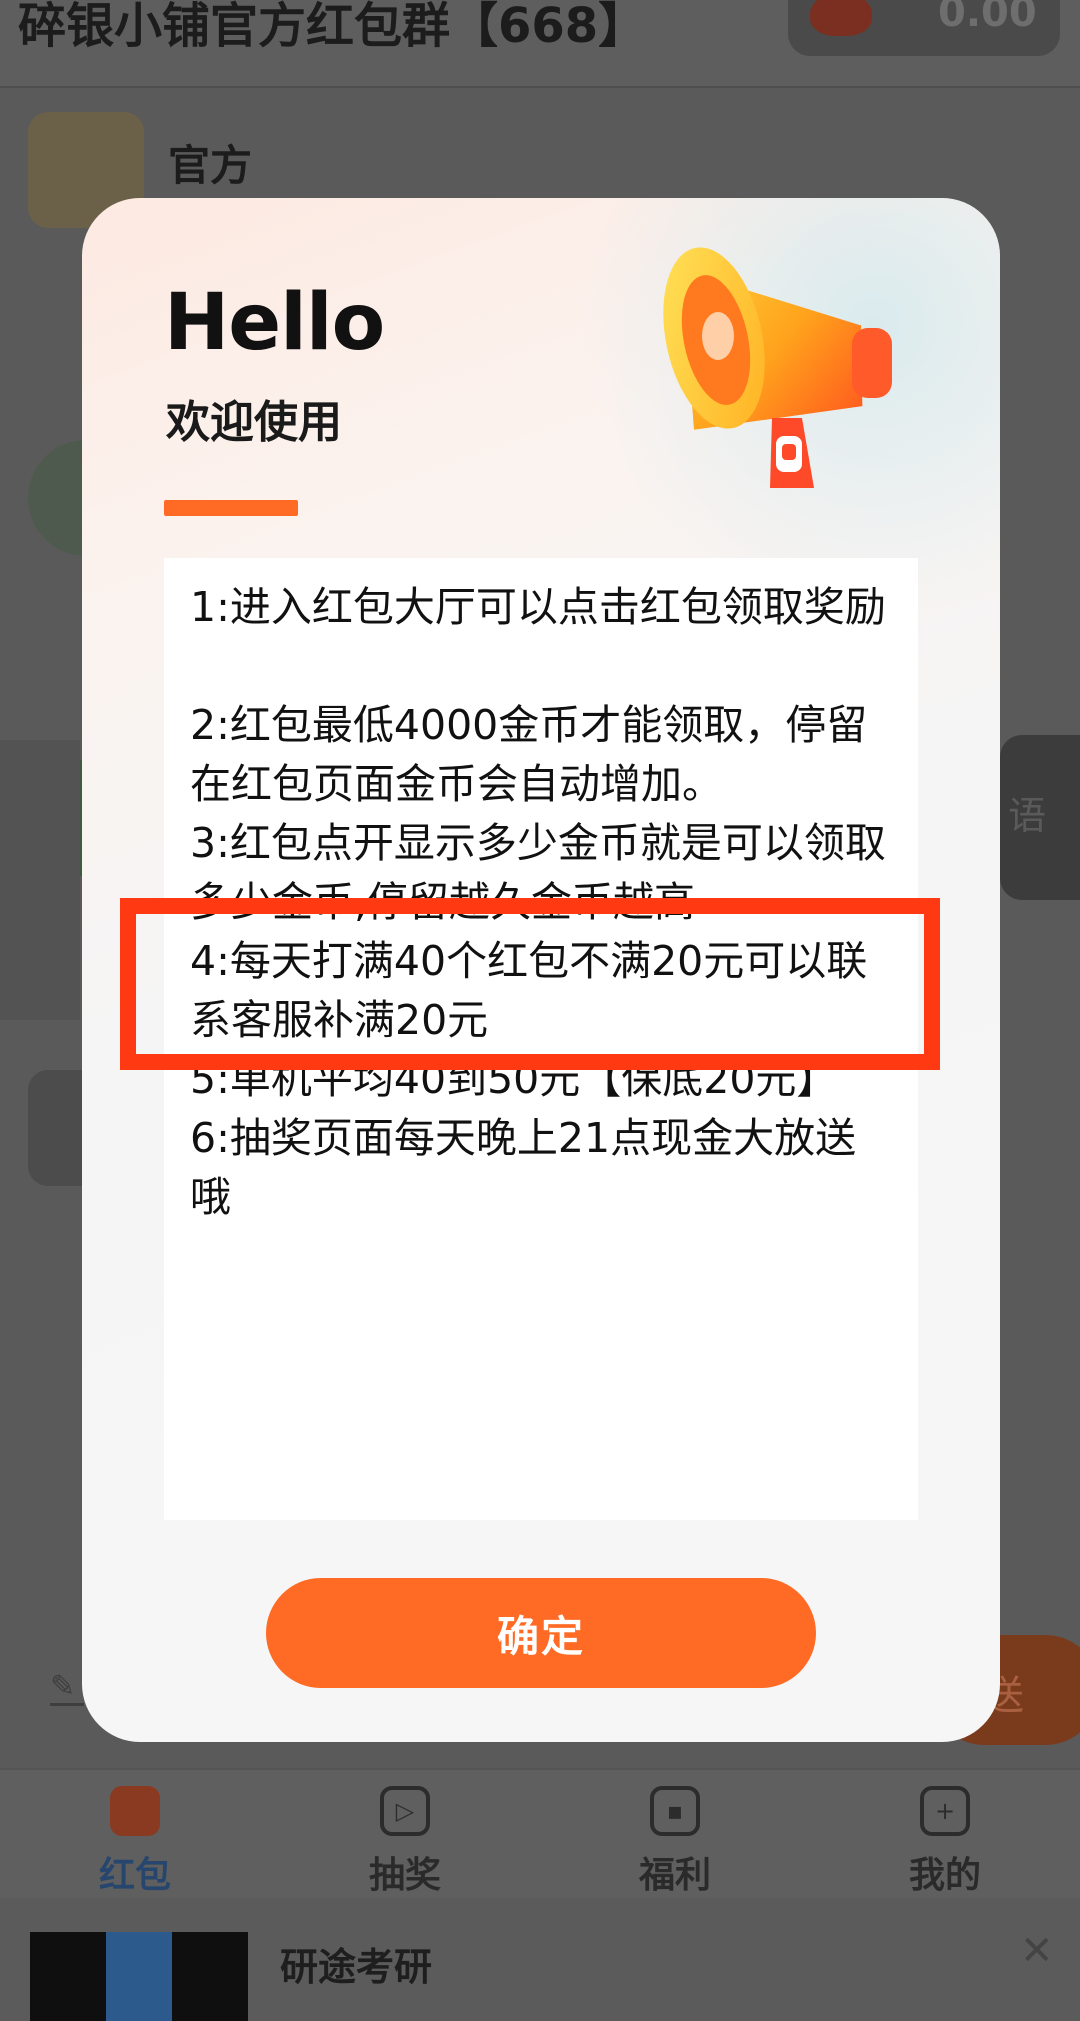  What do you see at coordinates (777, 367) in the screenshot?
I see `megaphone-icon` at bounding box center [777, 367].